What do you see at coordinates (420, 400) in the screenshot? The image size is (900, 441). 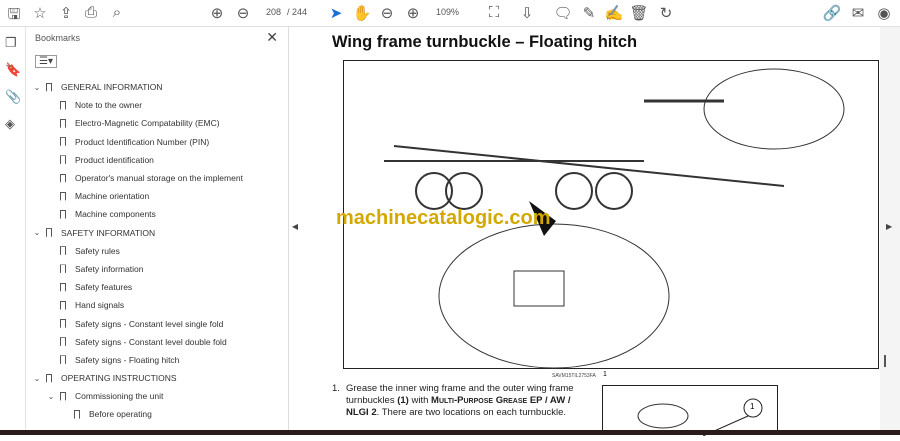 I see `step-text: with` at bounding box center [420, 400].